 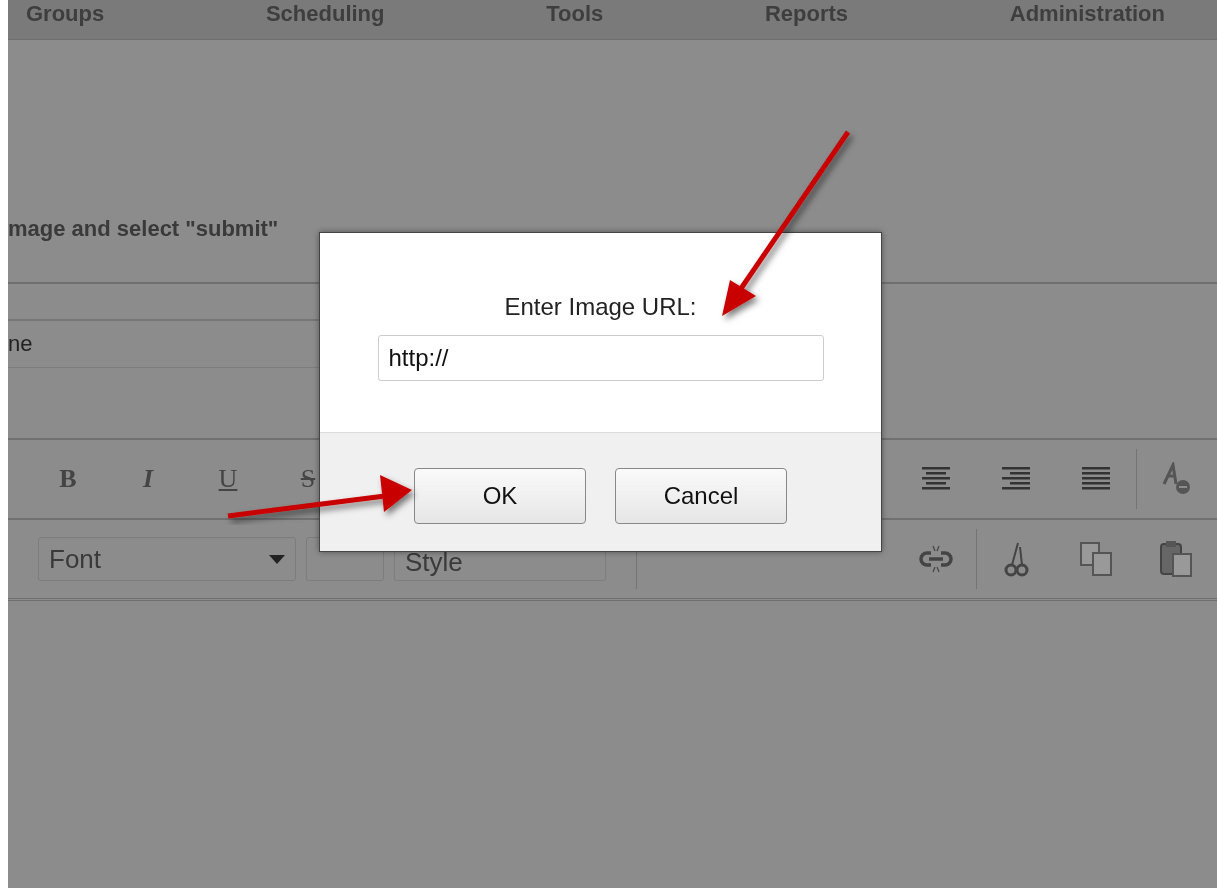 I want to click on remove-format-icon, so click(x=1177, y=479).